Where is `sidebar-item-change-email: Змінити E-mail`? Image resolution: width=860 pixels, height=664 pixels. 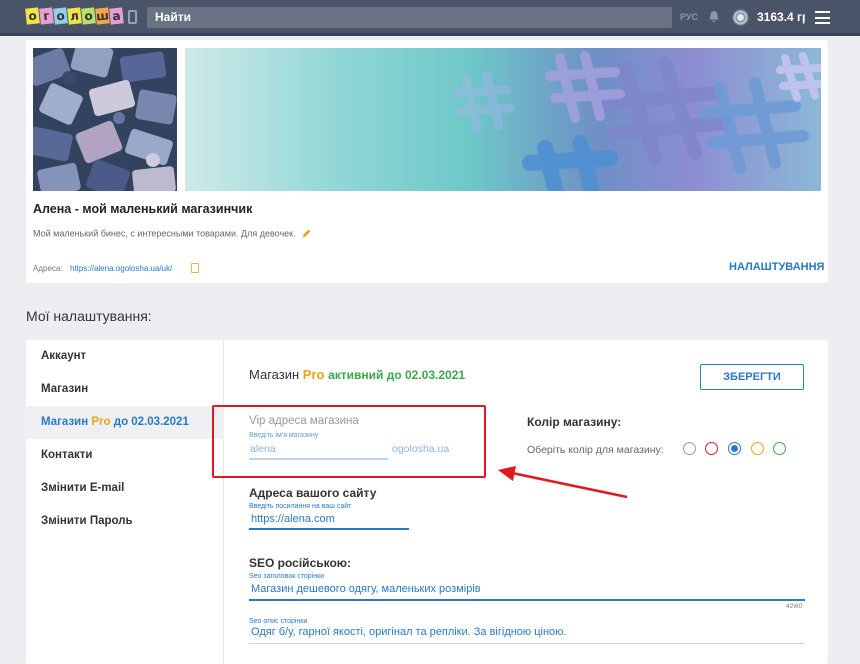 sidebar-item-change-email: Змінити E-mail is located at coordinates (125, 488).